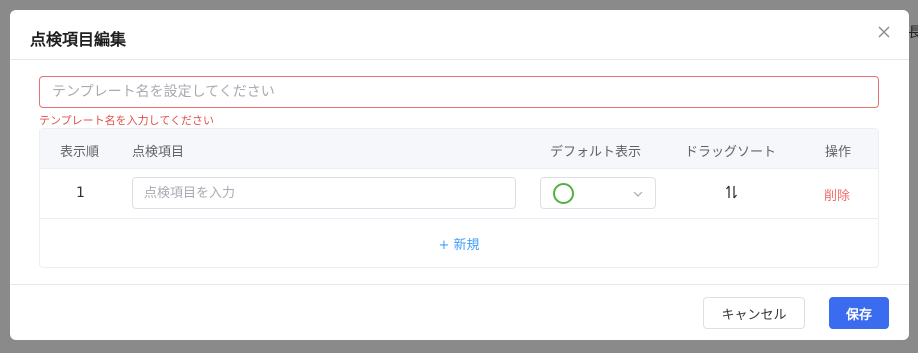  Describe the element at coordinates (563, 193) in the screenshot. I see `green-circle-icon` at that location.